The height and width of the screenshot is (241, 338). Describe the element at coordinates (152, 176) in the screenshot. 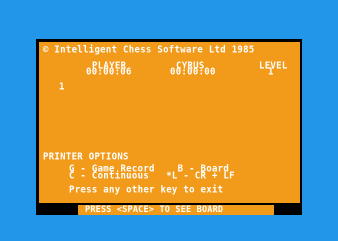

I see `printer-option-line-2: C - Continuous *L - CR + LF` at that location.